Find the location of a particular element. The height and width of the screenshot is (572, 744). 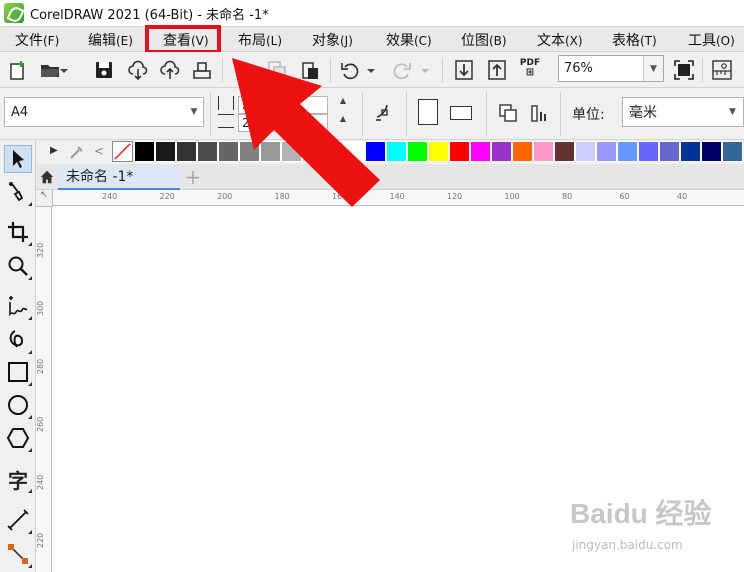

parallel-dimension-tool is located at coordinates (18, 520).